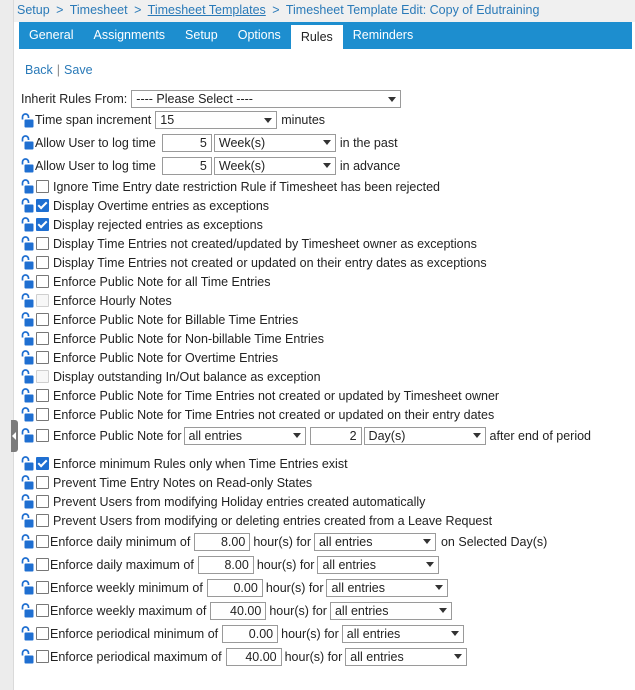  Describe the element at coordinates (39, 70) in the screenshot. I see `back-link: Back` at that location.